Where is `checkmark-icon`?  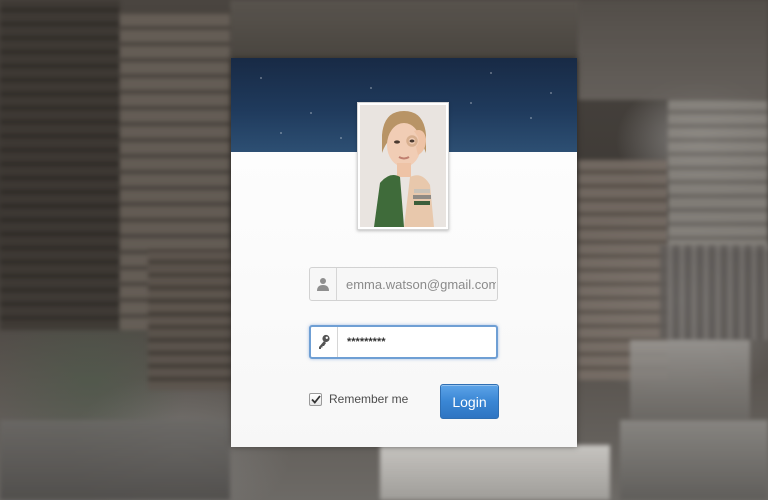
checkmark-icon is located at coordinates (315, 399).